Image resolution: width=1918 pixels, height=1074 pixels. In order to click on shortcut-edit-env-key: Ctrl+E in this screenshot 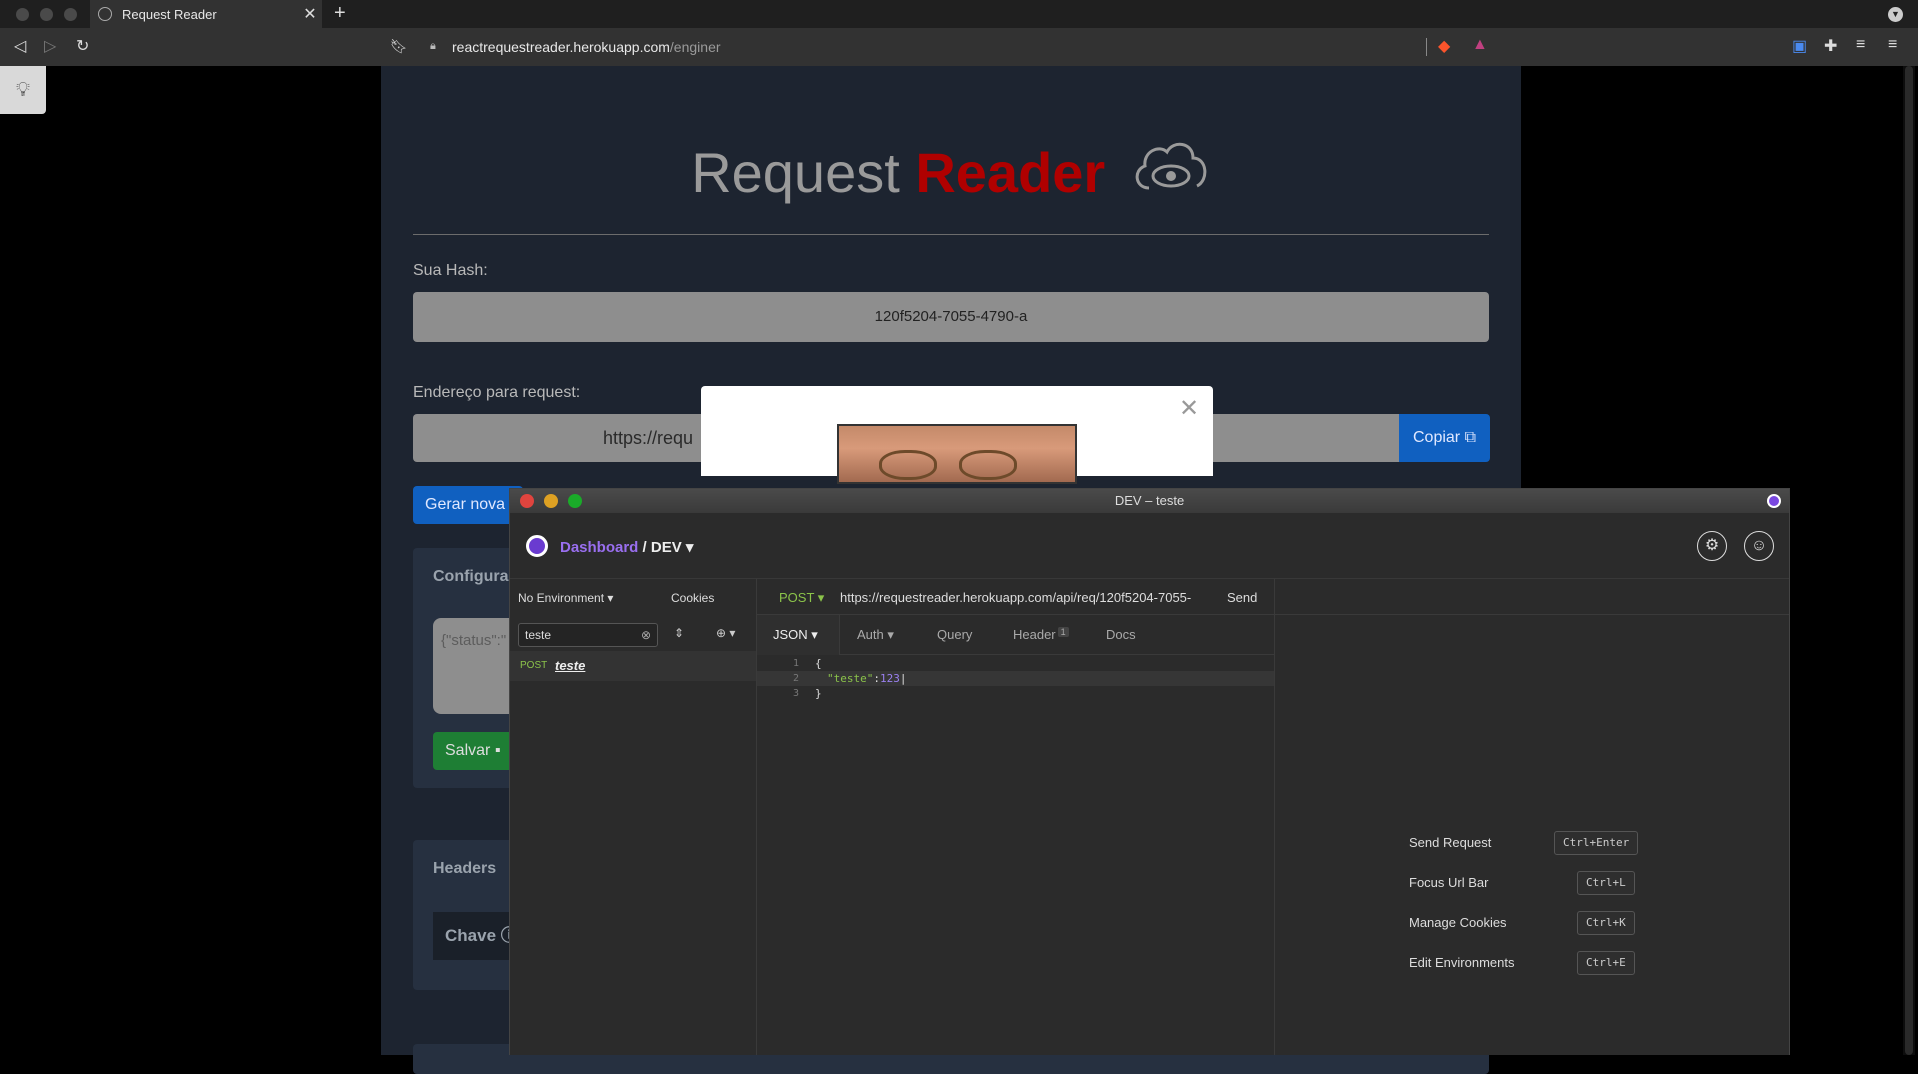, I will do `click(1606, 963)`.